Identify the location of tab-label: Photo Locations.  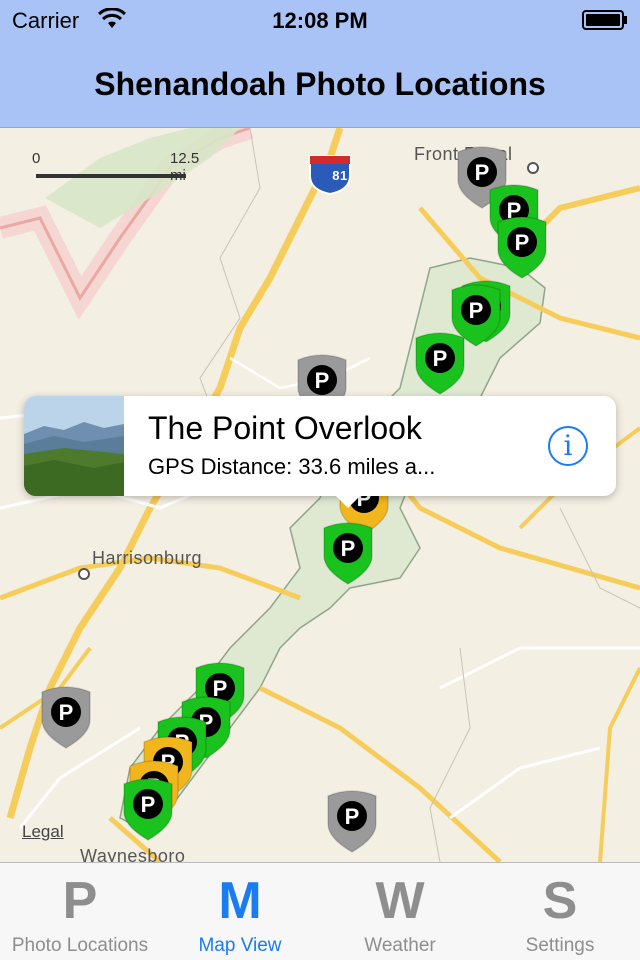
(80, 945).